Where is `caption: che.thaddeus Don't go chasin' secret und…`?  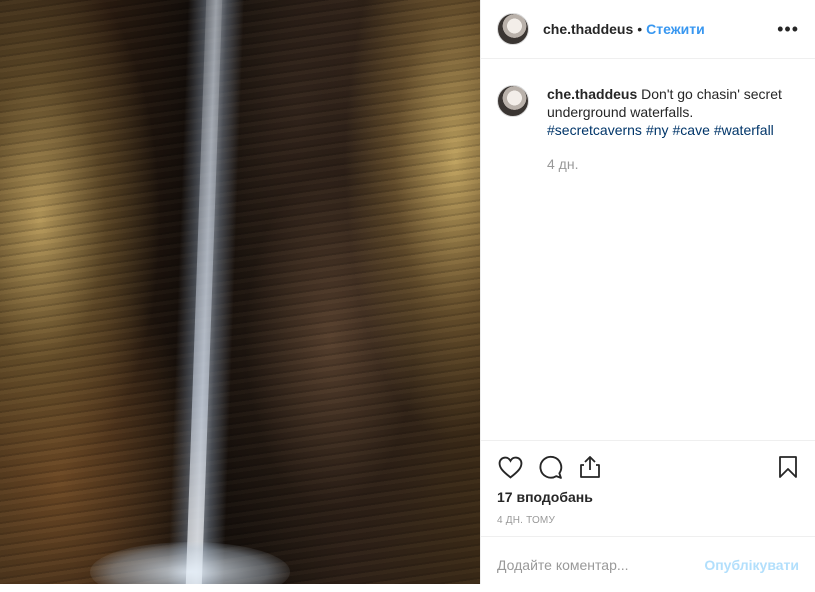 caption: che.thaddeus Don't go chasin' secret und… is located at coordinates (648, 129).